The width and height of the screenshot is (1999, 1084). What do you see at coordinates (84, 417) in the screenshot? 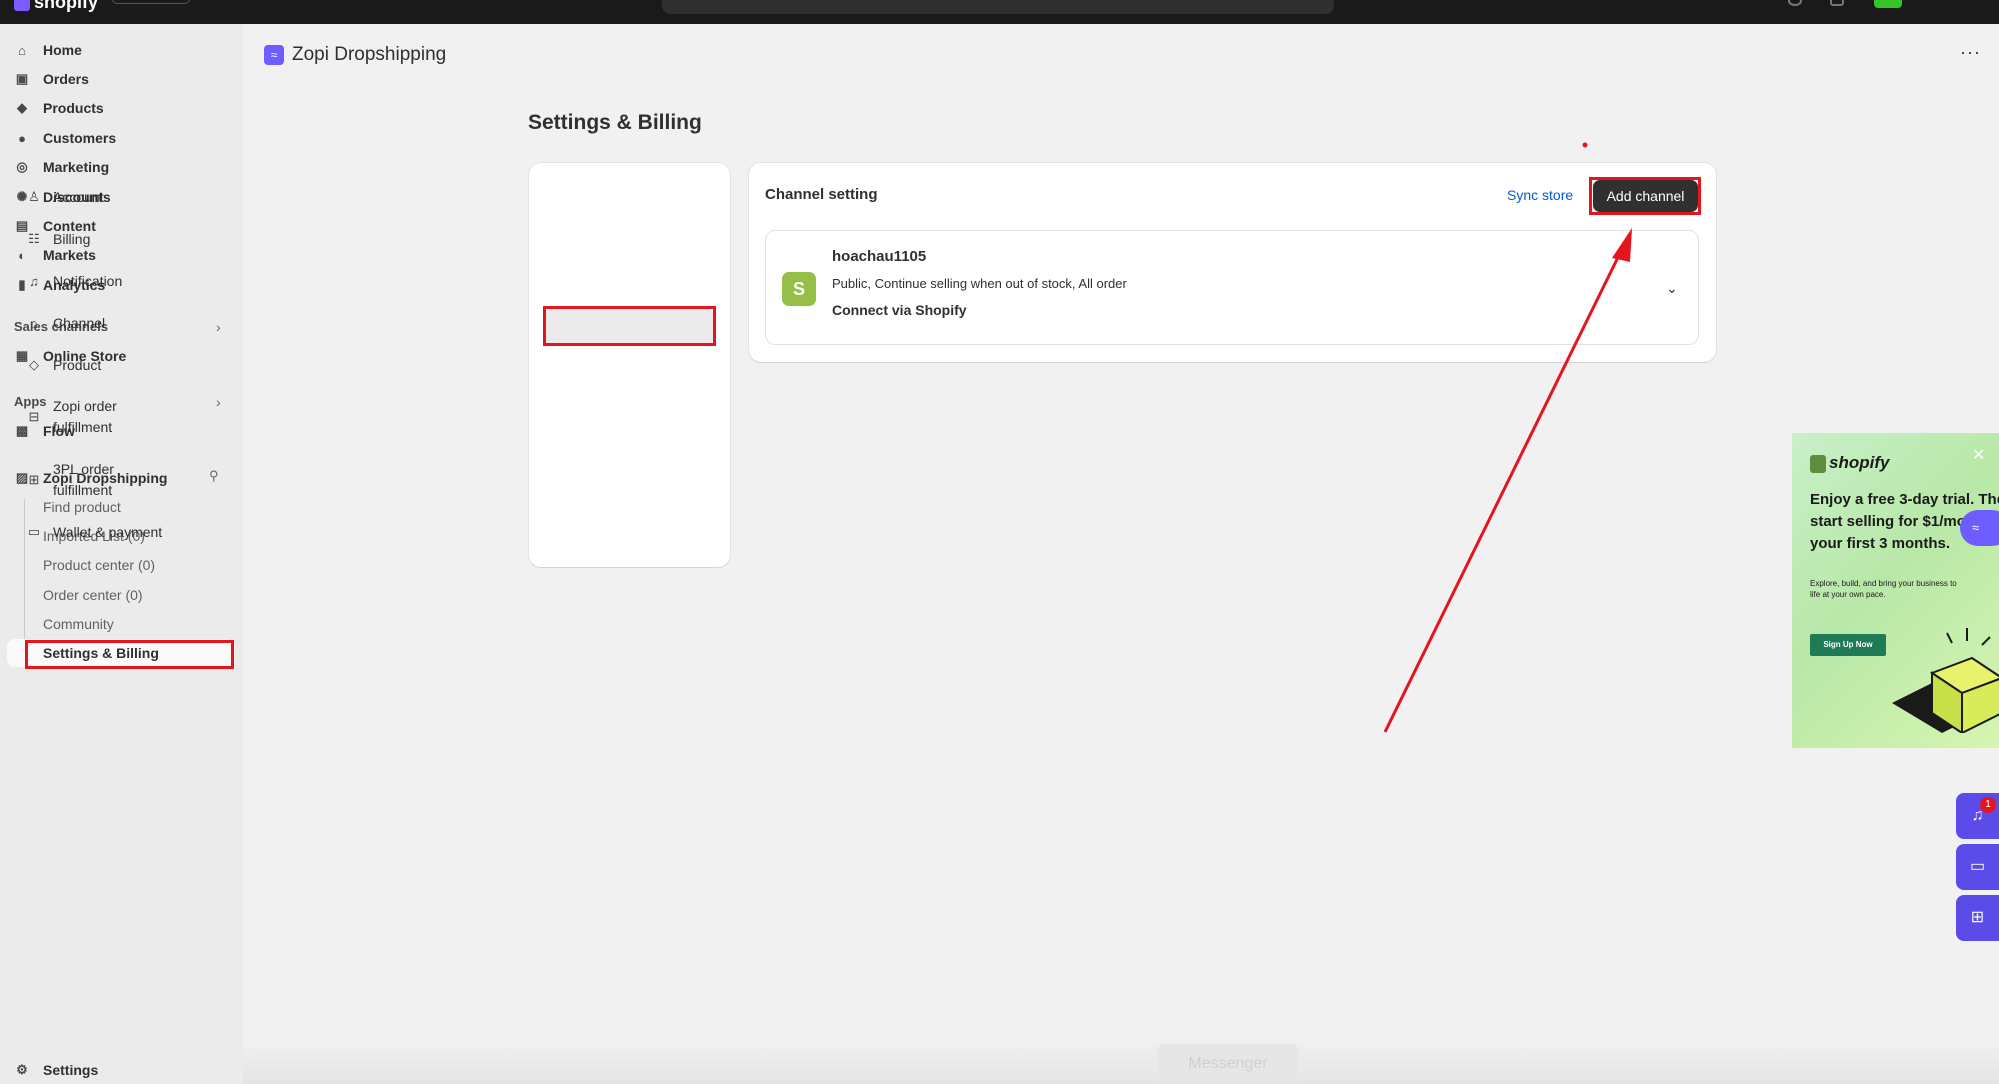
I see `menu-item-zopi-fulfillment: ⊟ Zopi order fulfillment` at bounding box center [84, 417].